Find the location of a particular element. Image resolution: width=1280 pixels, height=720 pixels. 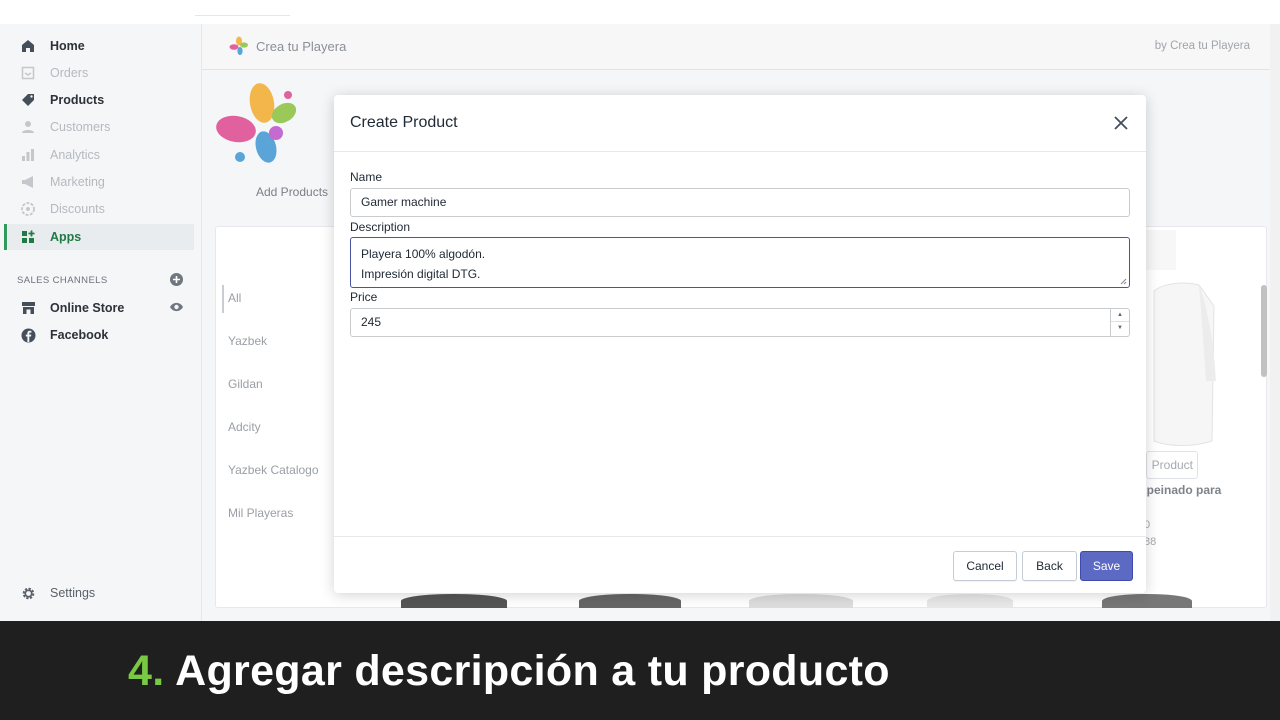

active-item-indicator is located at coordinates (5, 237).